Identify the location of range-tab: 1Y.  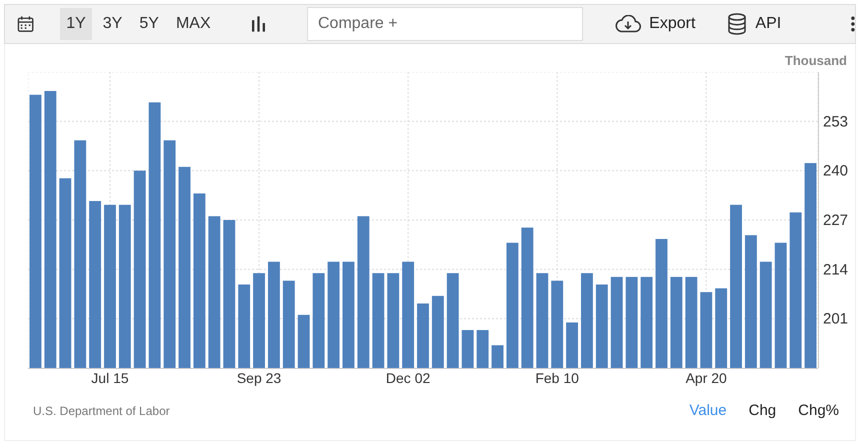
(76, 24).